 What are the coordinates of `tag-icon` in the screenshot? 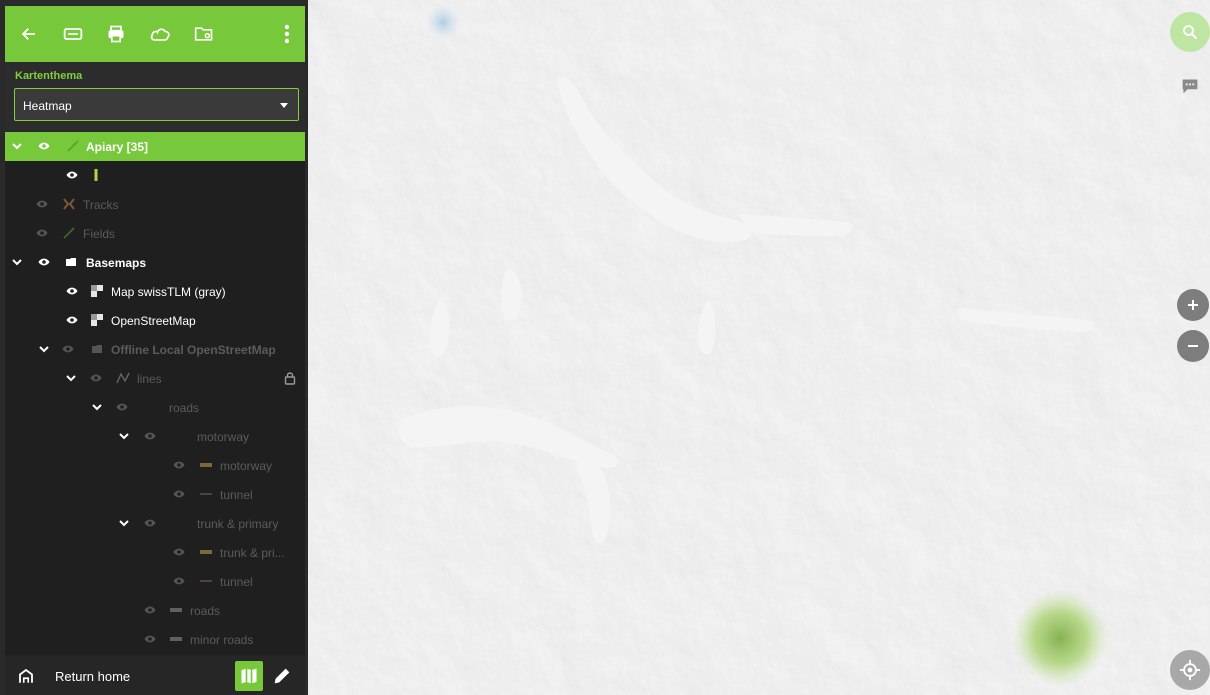 It's located at (73, 34).